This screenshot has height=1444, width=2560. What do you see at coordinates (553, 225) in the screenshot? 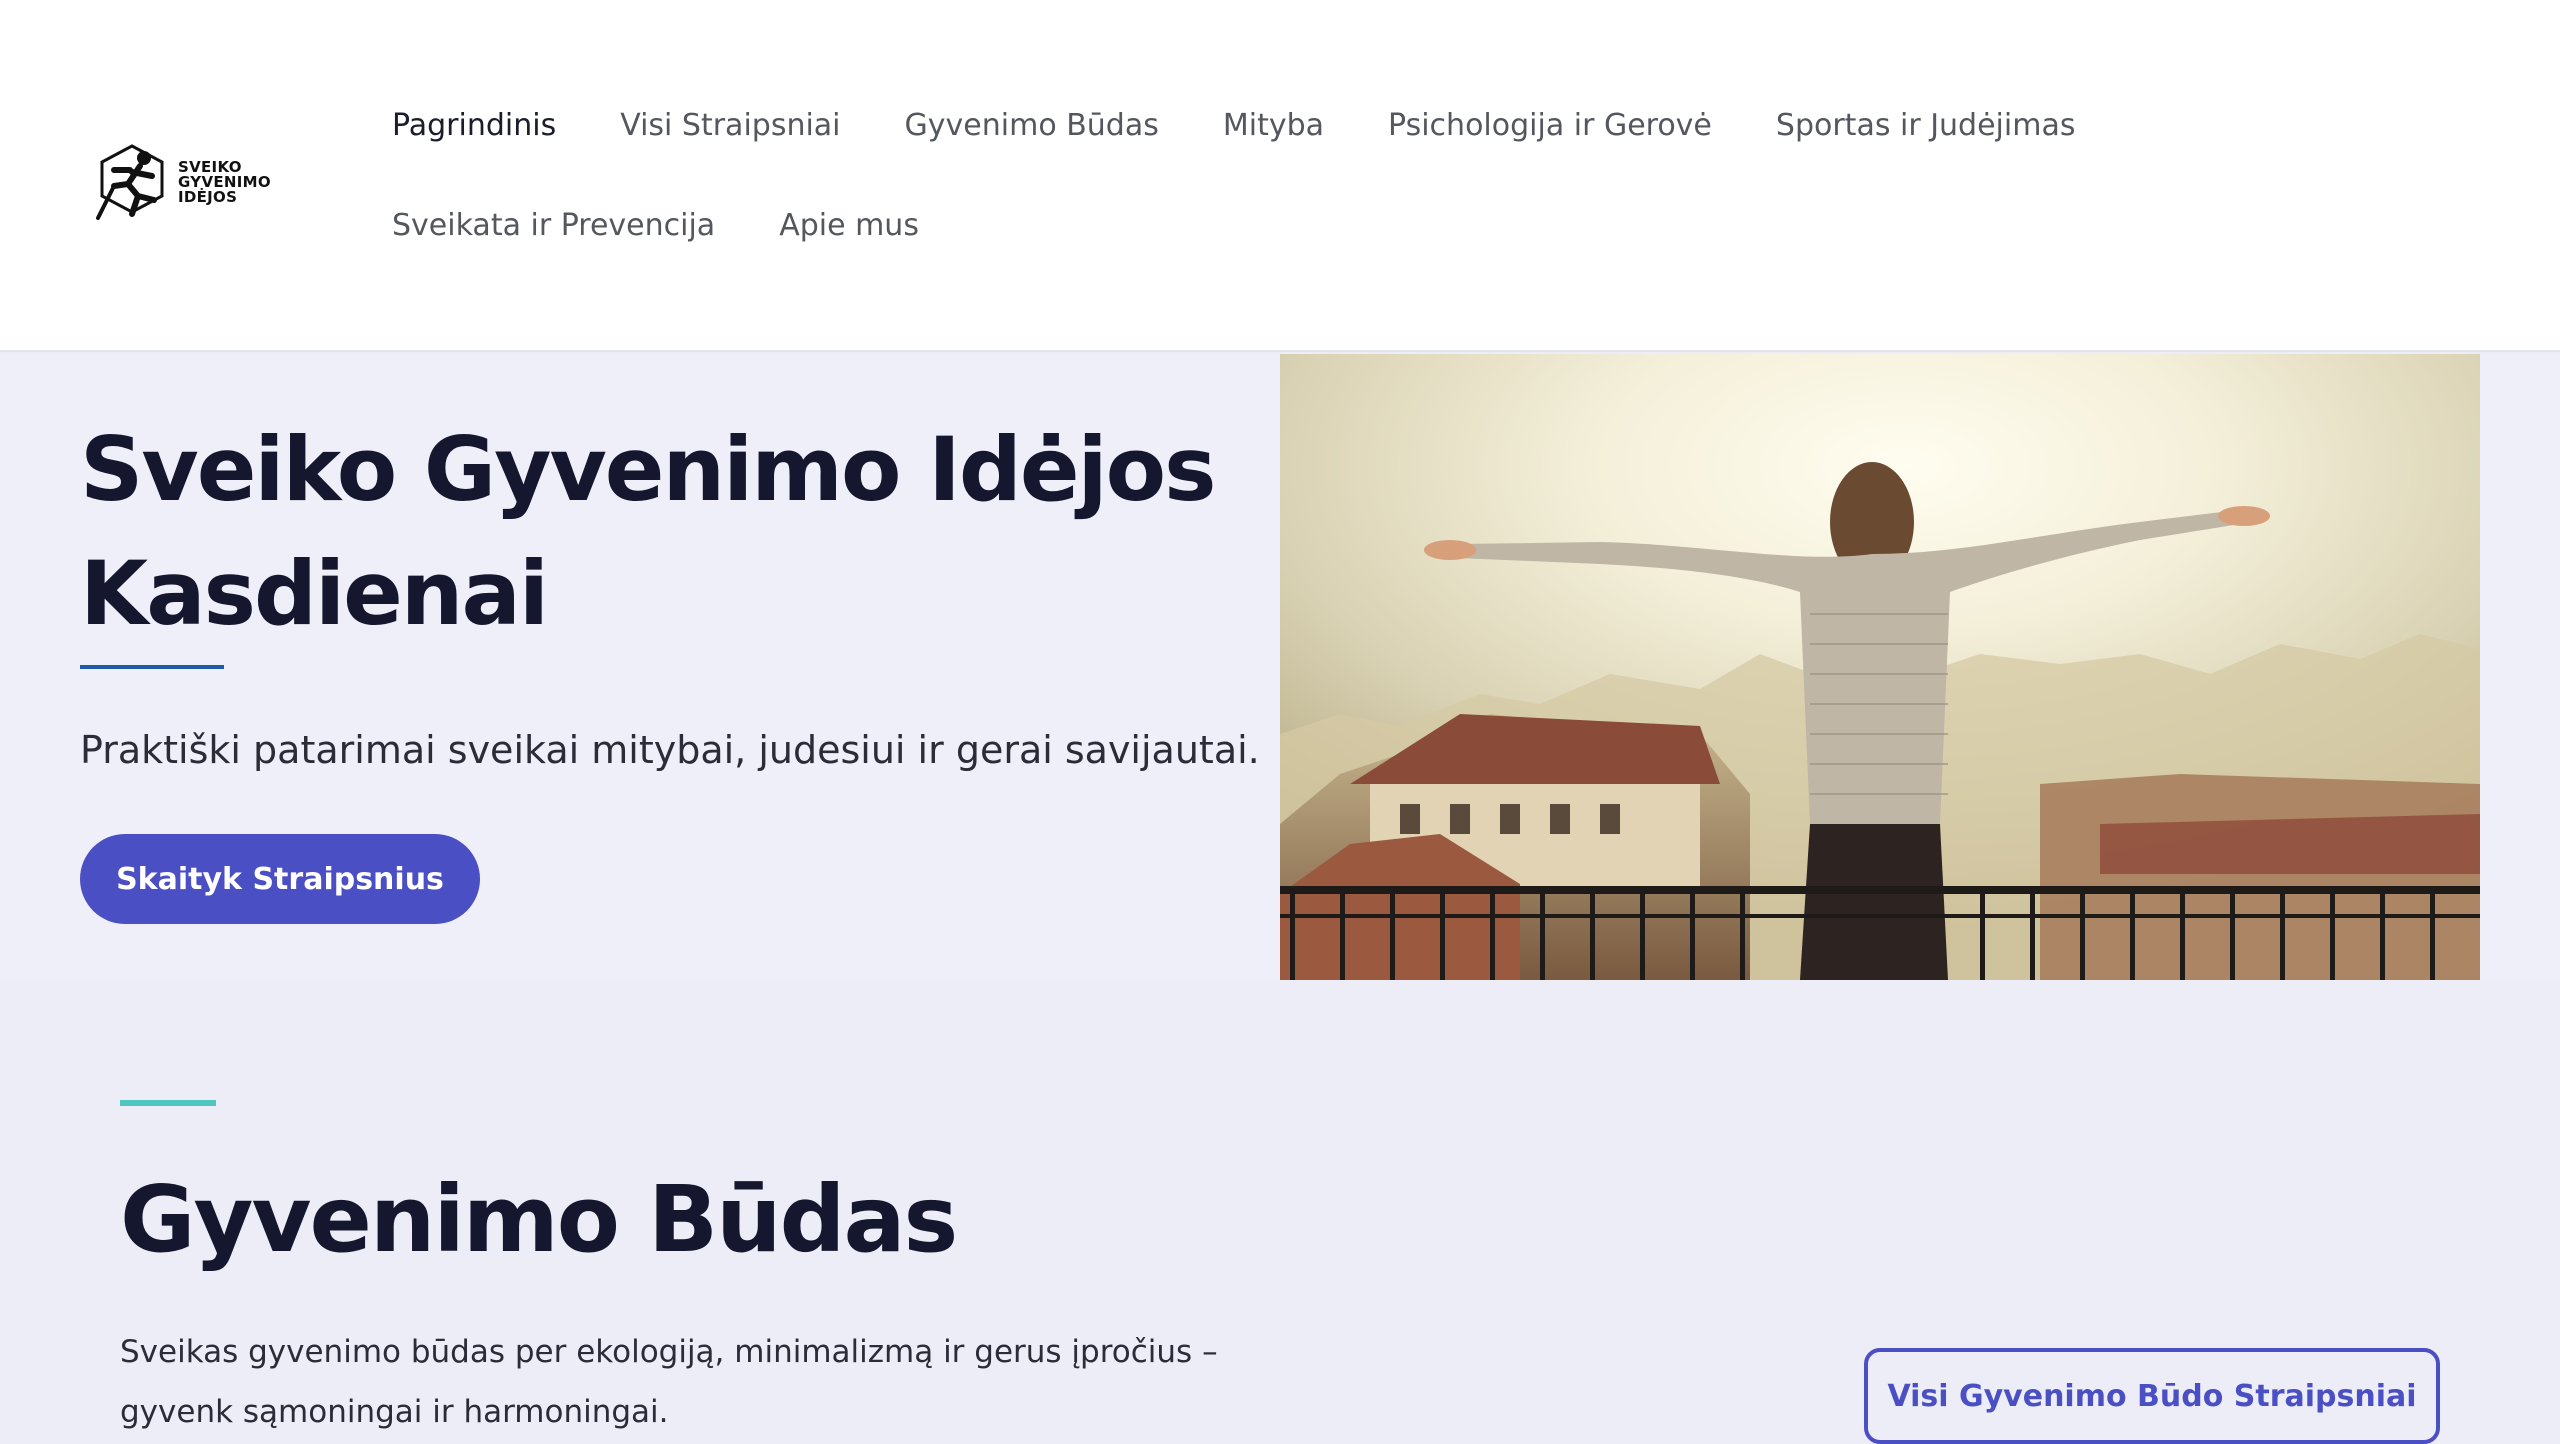
I see `nav-item-sveikata: Sveikata ir Prevencija` at bounding box center [553, 225].